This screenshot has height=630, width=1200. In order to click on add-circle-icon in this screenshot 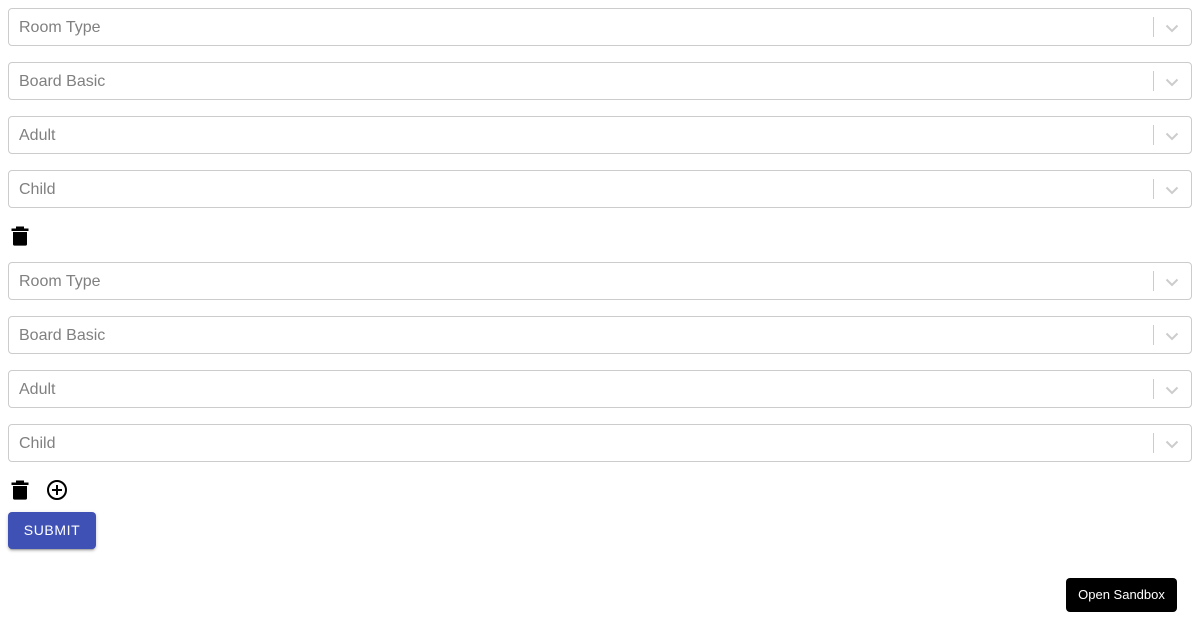, I will do `click(57, 490)`.